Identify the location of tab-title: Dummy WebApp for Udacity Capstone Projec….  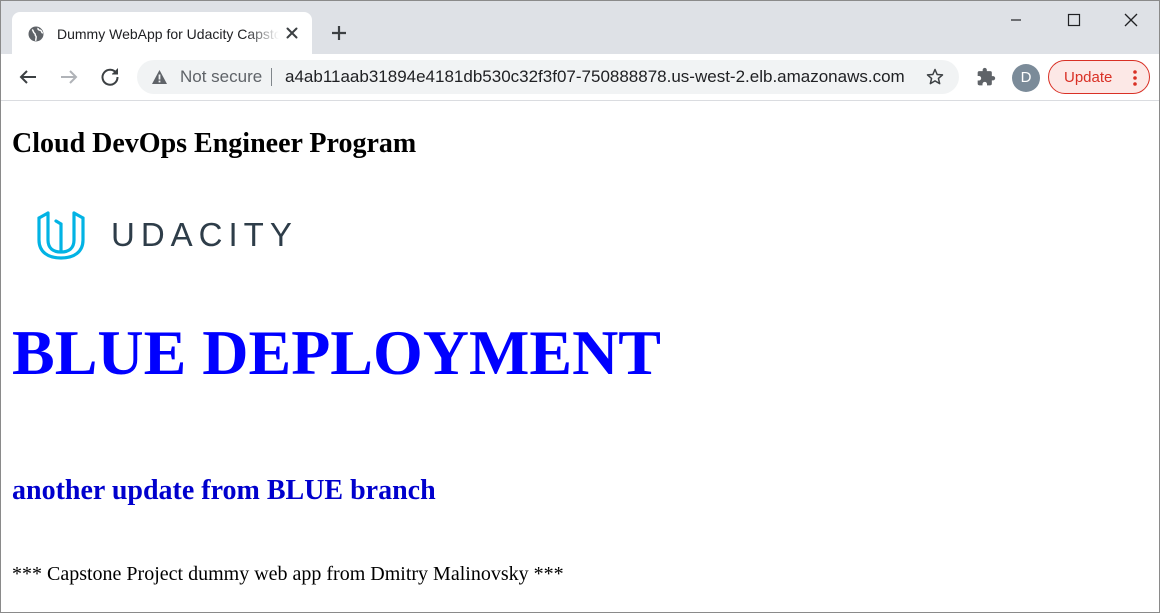
(168, 34).